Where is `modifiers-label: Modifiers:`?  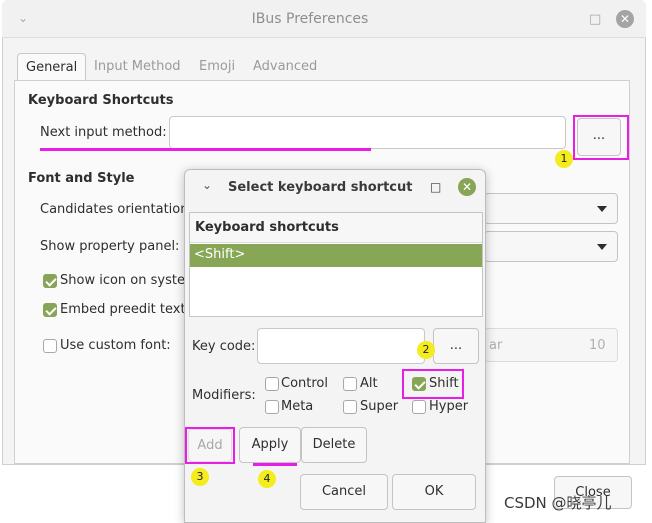 modifiers-label: Modifiers: is located at coordinates (224, 395).